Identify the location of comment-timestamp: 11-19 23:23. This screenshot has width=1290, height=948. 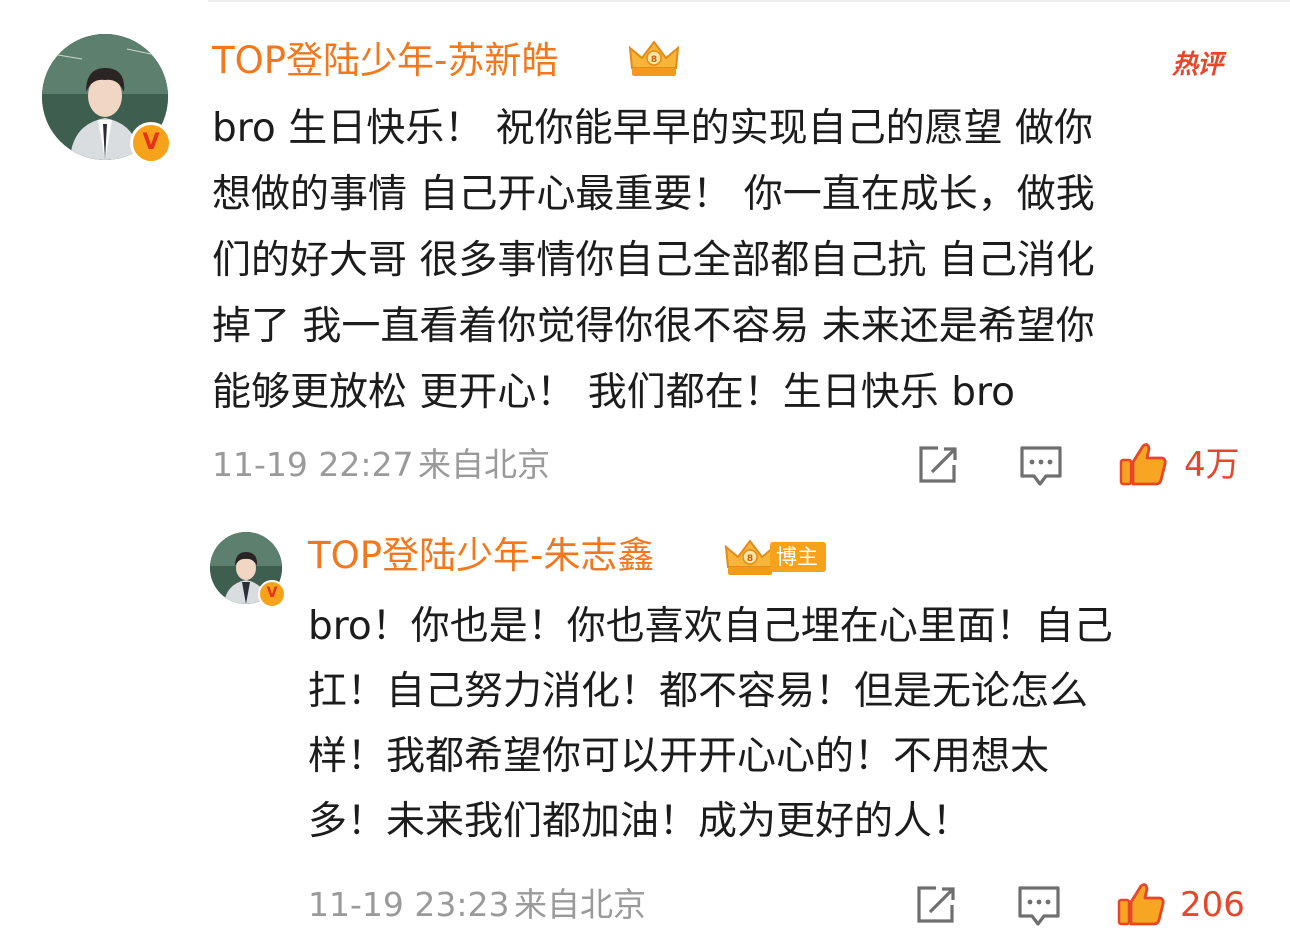
(409, 904).